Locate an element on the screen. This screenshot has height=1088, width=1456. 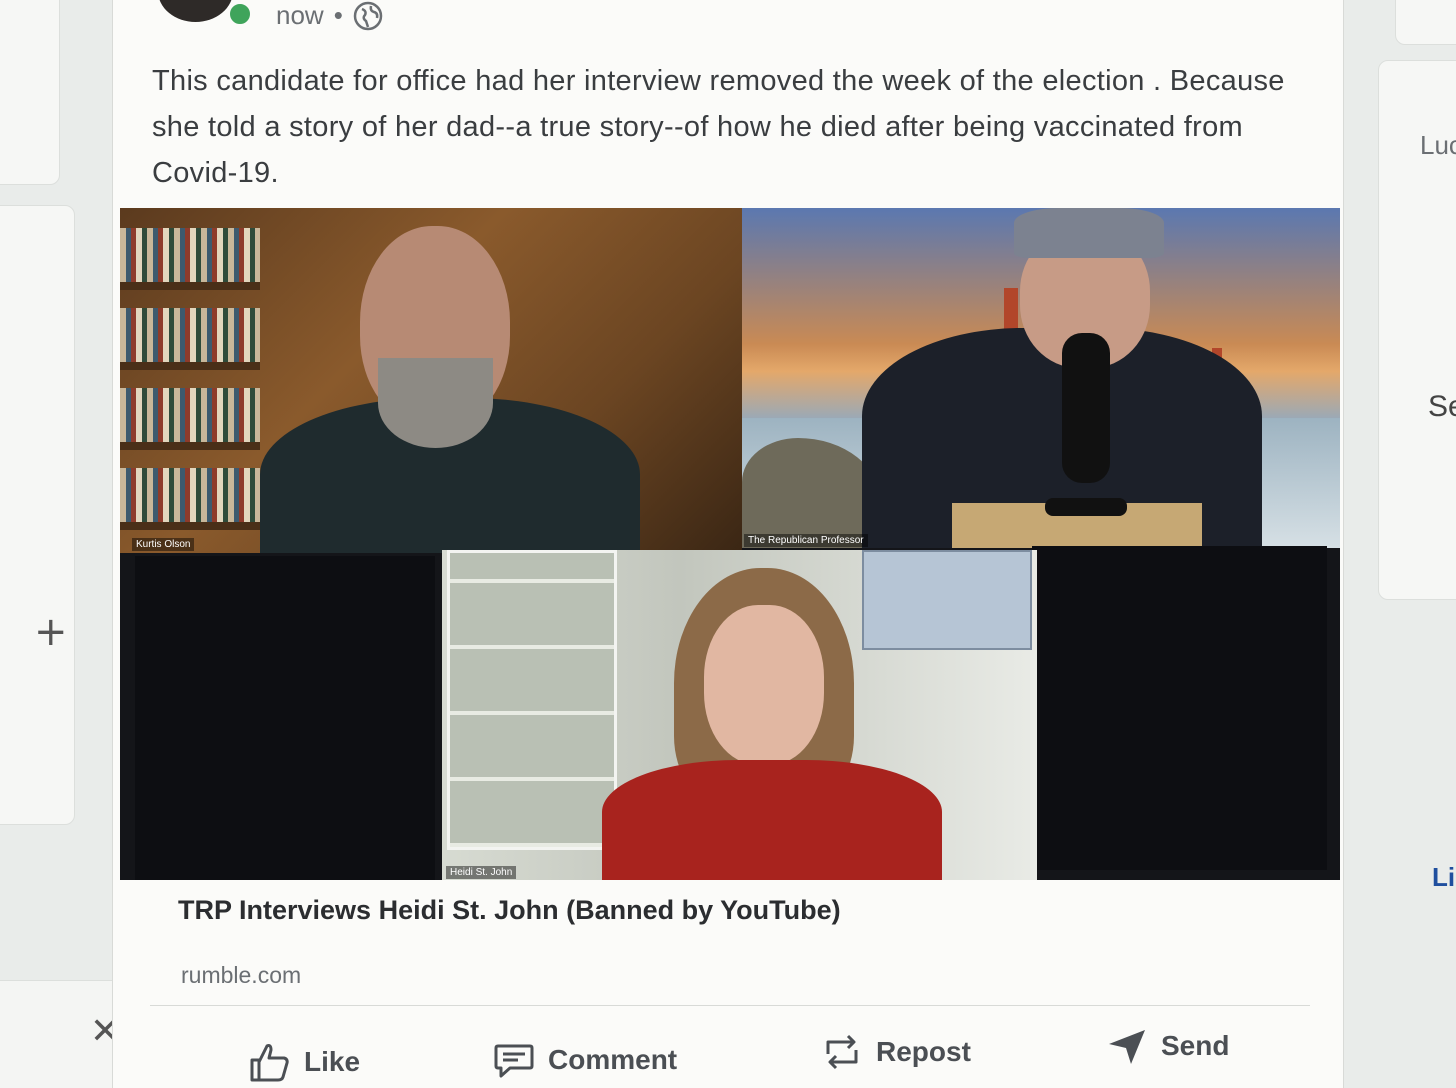
globe-icon is located at coordinates (368, 15).